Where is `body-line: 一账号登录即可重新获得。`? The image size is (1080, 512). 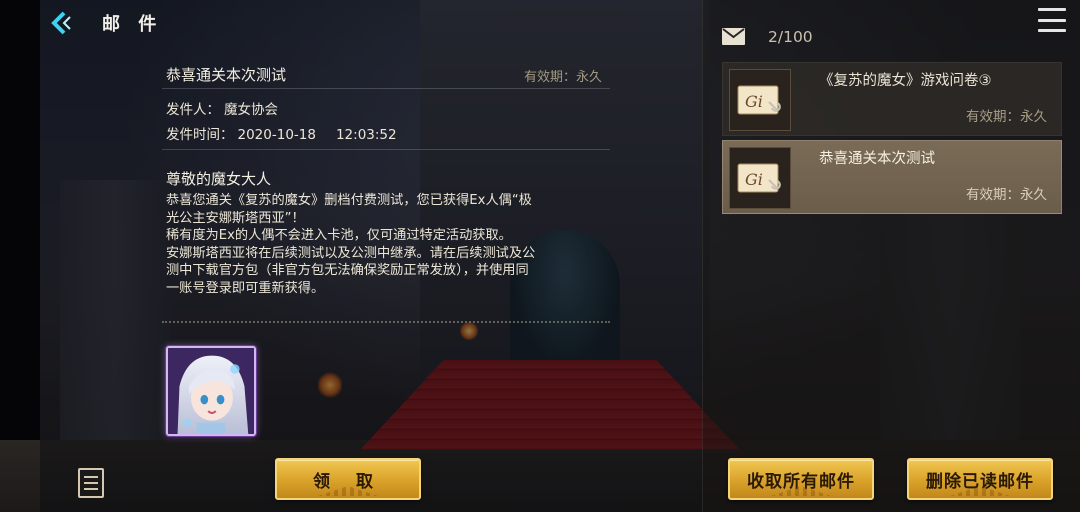
body-line: 一账号登录即可重新获得。 is located at coordinates (245, 288).